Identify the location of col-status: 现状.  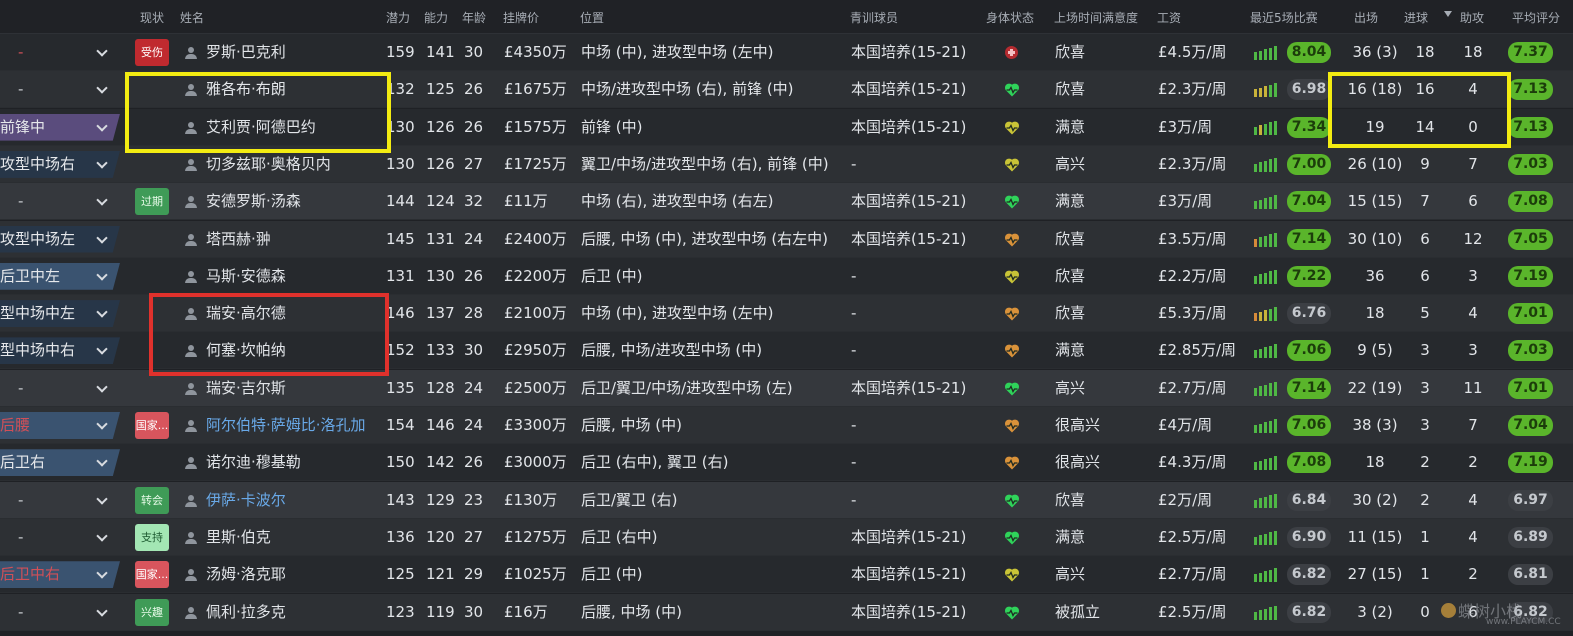
(152, 17).